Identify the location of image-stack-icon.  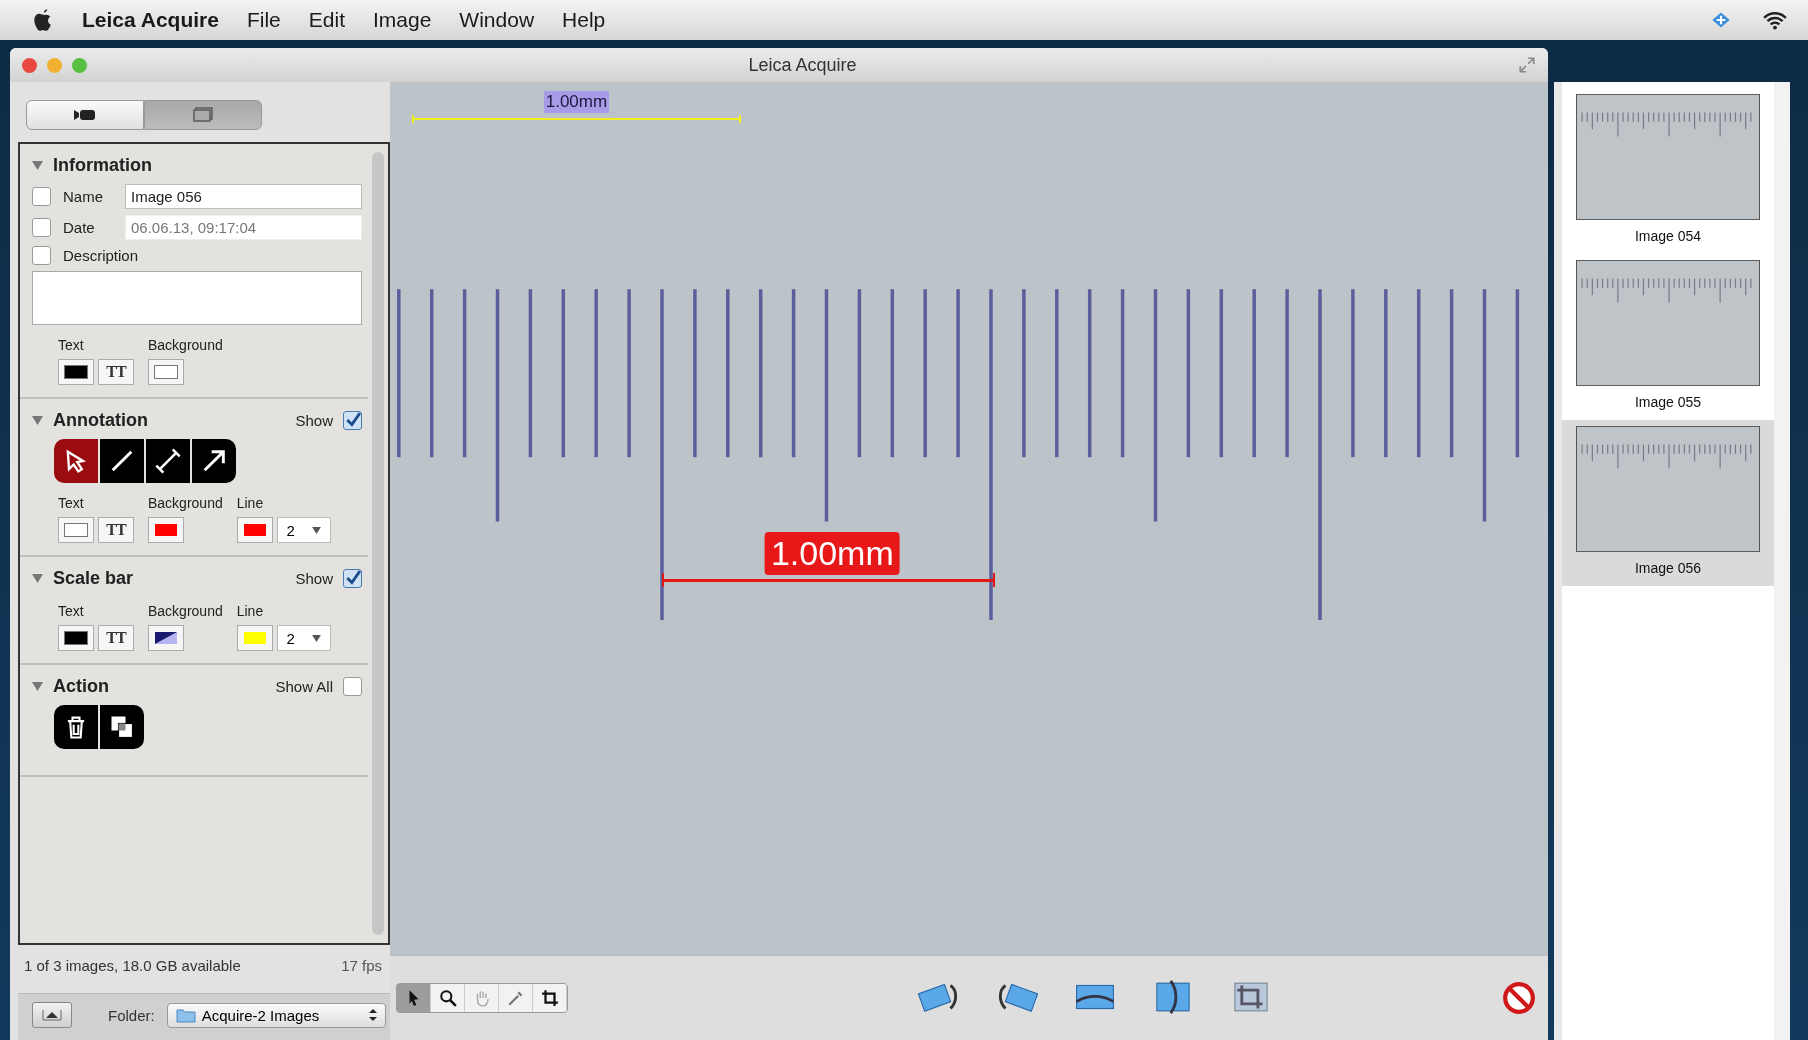
(203, 115).